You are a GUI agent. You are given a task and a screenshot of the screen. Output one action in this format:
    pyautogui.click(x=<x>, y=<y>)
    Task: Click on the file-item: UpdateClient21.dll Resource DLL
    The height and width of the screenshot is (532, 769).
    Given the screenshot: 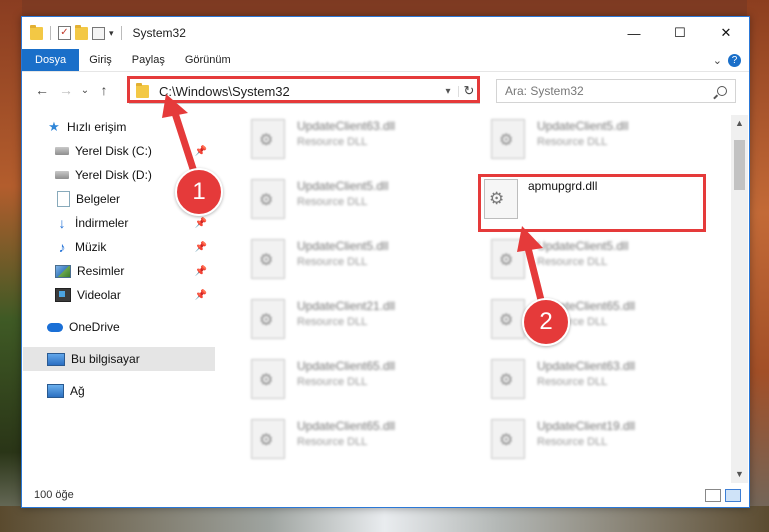 What is the action you would take?
    pyautogui.click(x=329, y=321)
    